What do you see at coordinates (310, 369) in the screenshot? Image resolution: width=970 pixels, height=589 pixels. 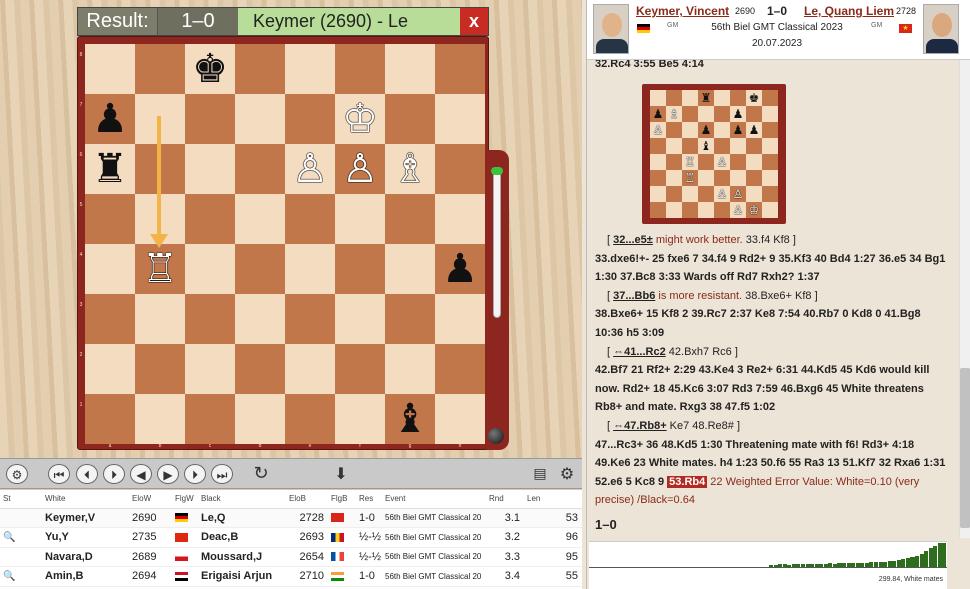 I see `square-e2` at bounding box center [310, 369].